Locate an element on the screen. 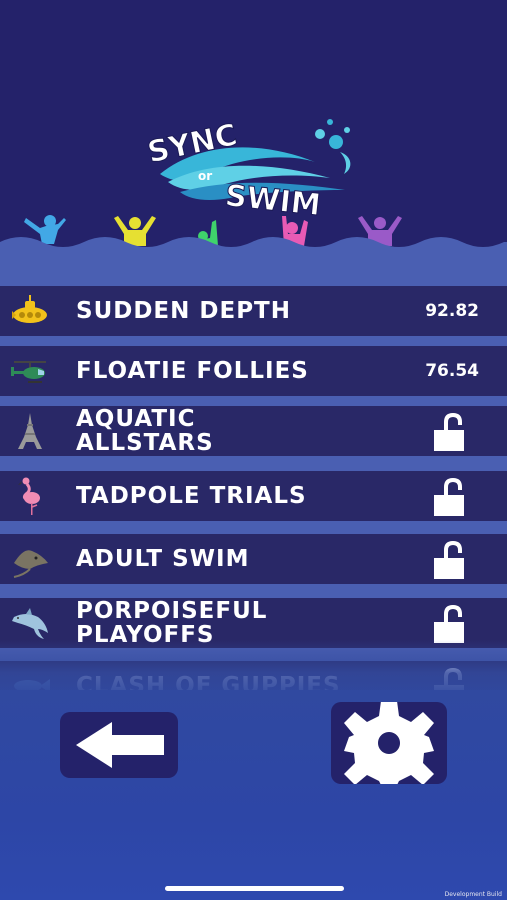 This screenshot has height=900, width=507. sync-or-swim-logo: SYNC or SWIM is located at coordinates (247, 169).